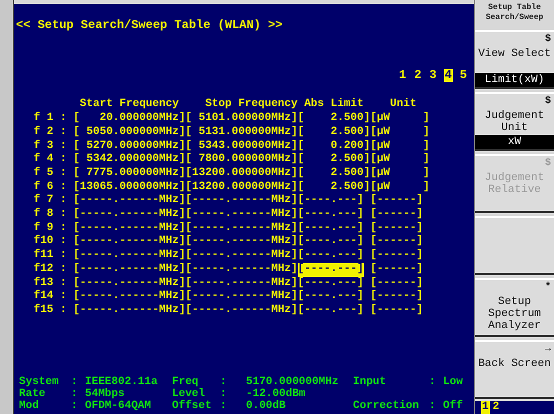 Image resolution: width=554 pixels, height=414 pixels. What do you see at coordinates (129, 187) in the screenshot?
I see `table-cell: [13065.000000MHz]` at bounding box center [129, 187].